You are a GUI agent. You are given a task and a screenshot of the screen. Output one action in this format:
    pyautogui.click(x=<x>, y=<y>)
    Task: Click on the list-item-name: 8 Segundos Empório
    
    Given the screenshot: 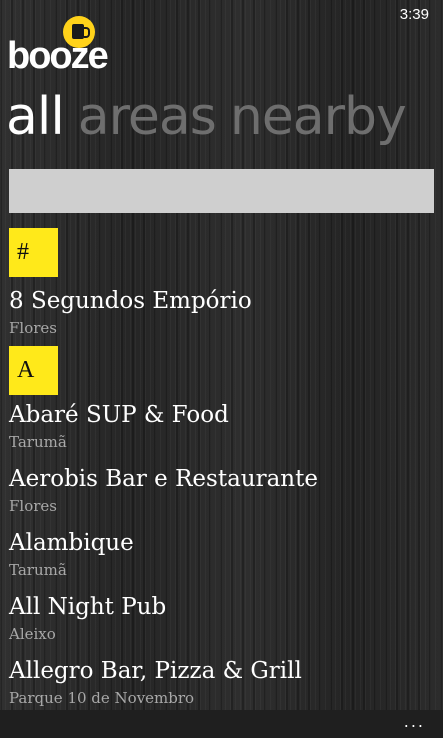 What is the action you would take?
    pyautogui.click(x=130, y=301)
    